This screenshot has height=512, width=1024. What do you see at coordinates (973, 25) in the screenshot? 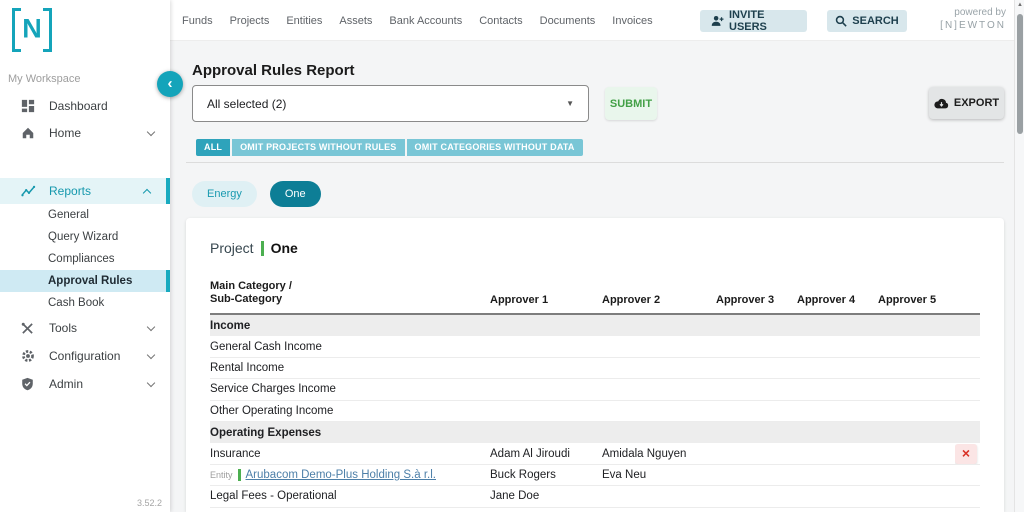
I see `powered-by-brand: [N]EWTON` at bounding box center [973, 25].